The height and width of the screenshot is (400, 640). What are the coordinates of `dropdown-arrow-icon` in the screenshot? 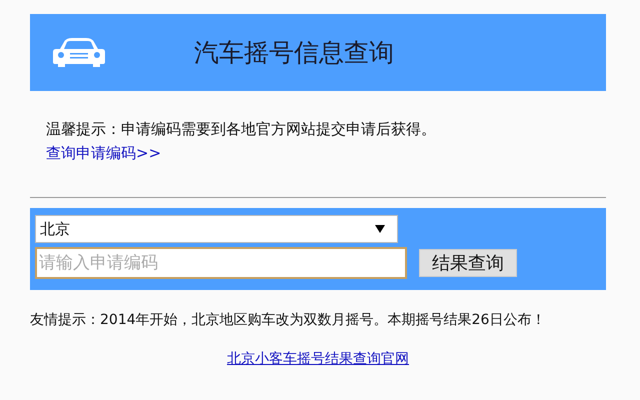 It's located at (380, 229).